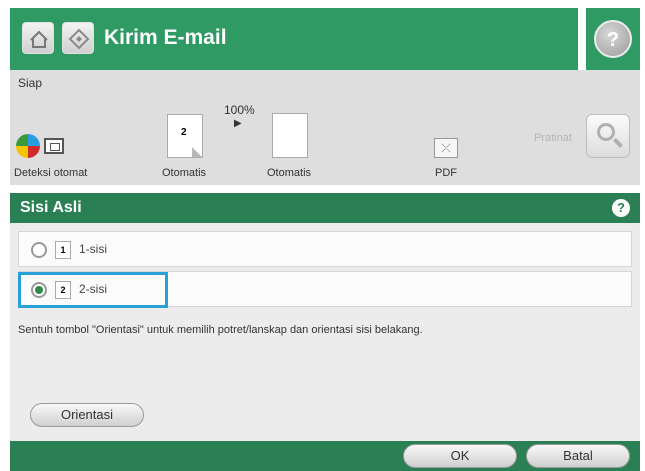  Describe the element at coordinates (39, 290) in the screenshot. I see `radio-2-sided` at that location.